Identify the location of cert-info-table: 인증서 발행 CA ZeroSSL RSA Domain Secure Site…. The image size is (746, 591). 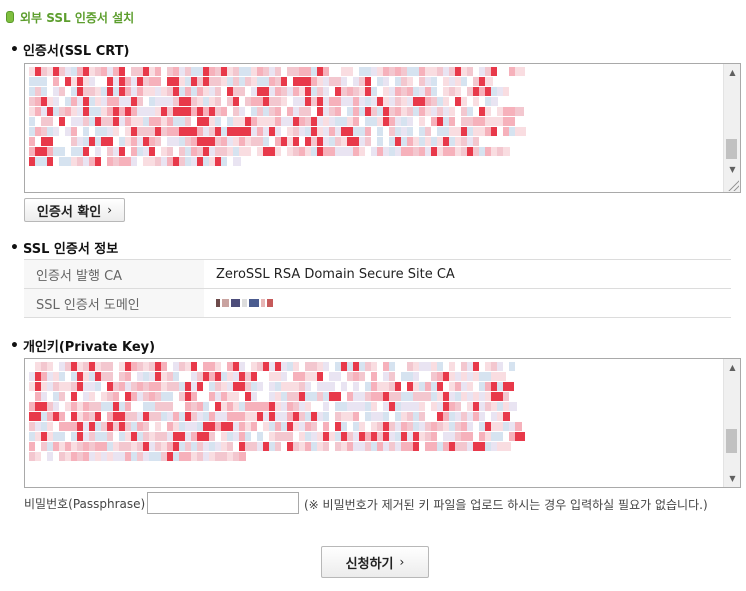
(377, 288).